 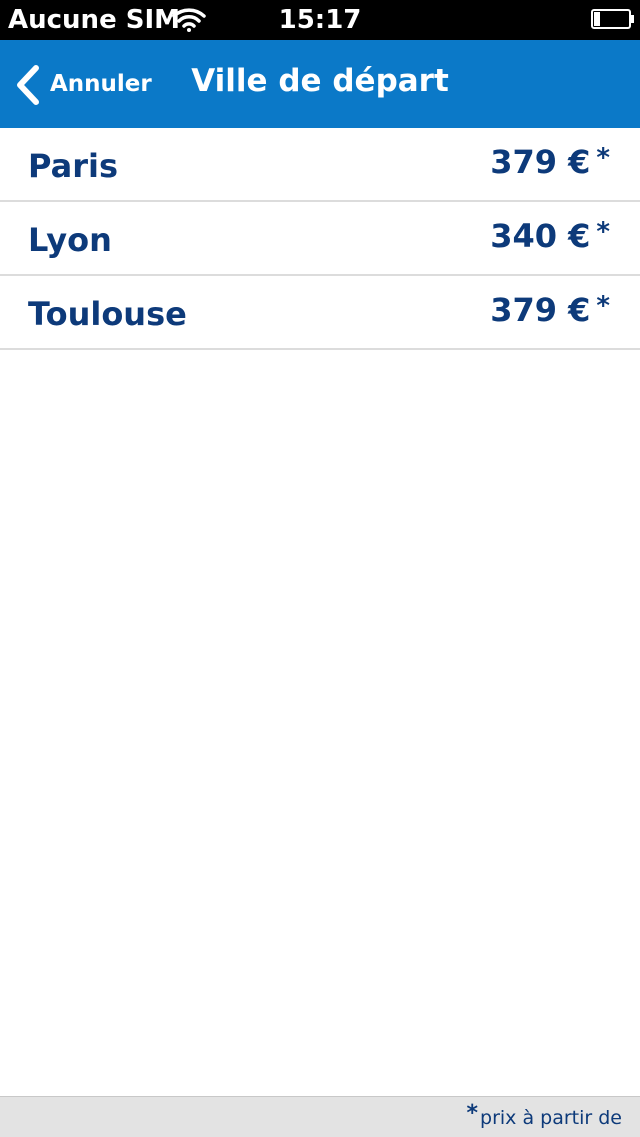 What do you see at coordinates (320, 1116) in the screenshot?
I see `footer: * prix à partir de` at bounding box center [320, 1116].